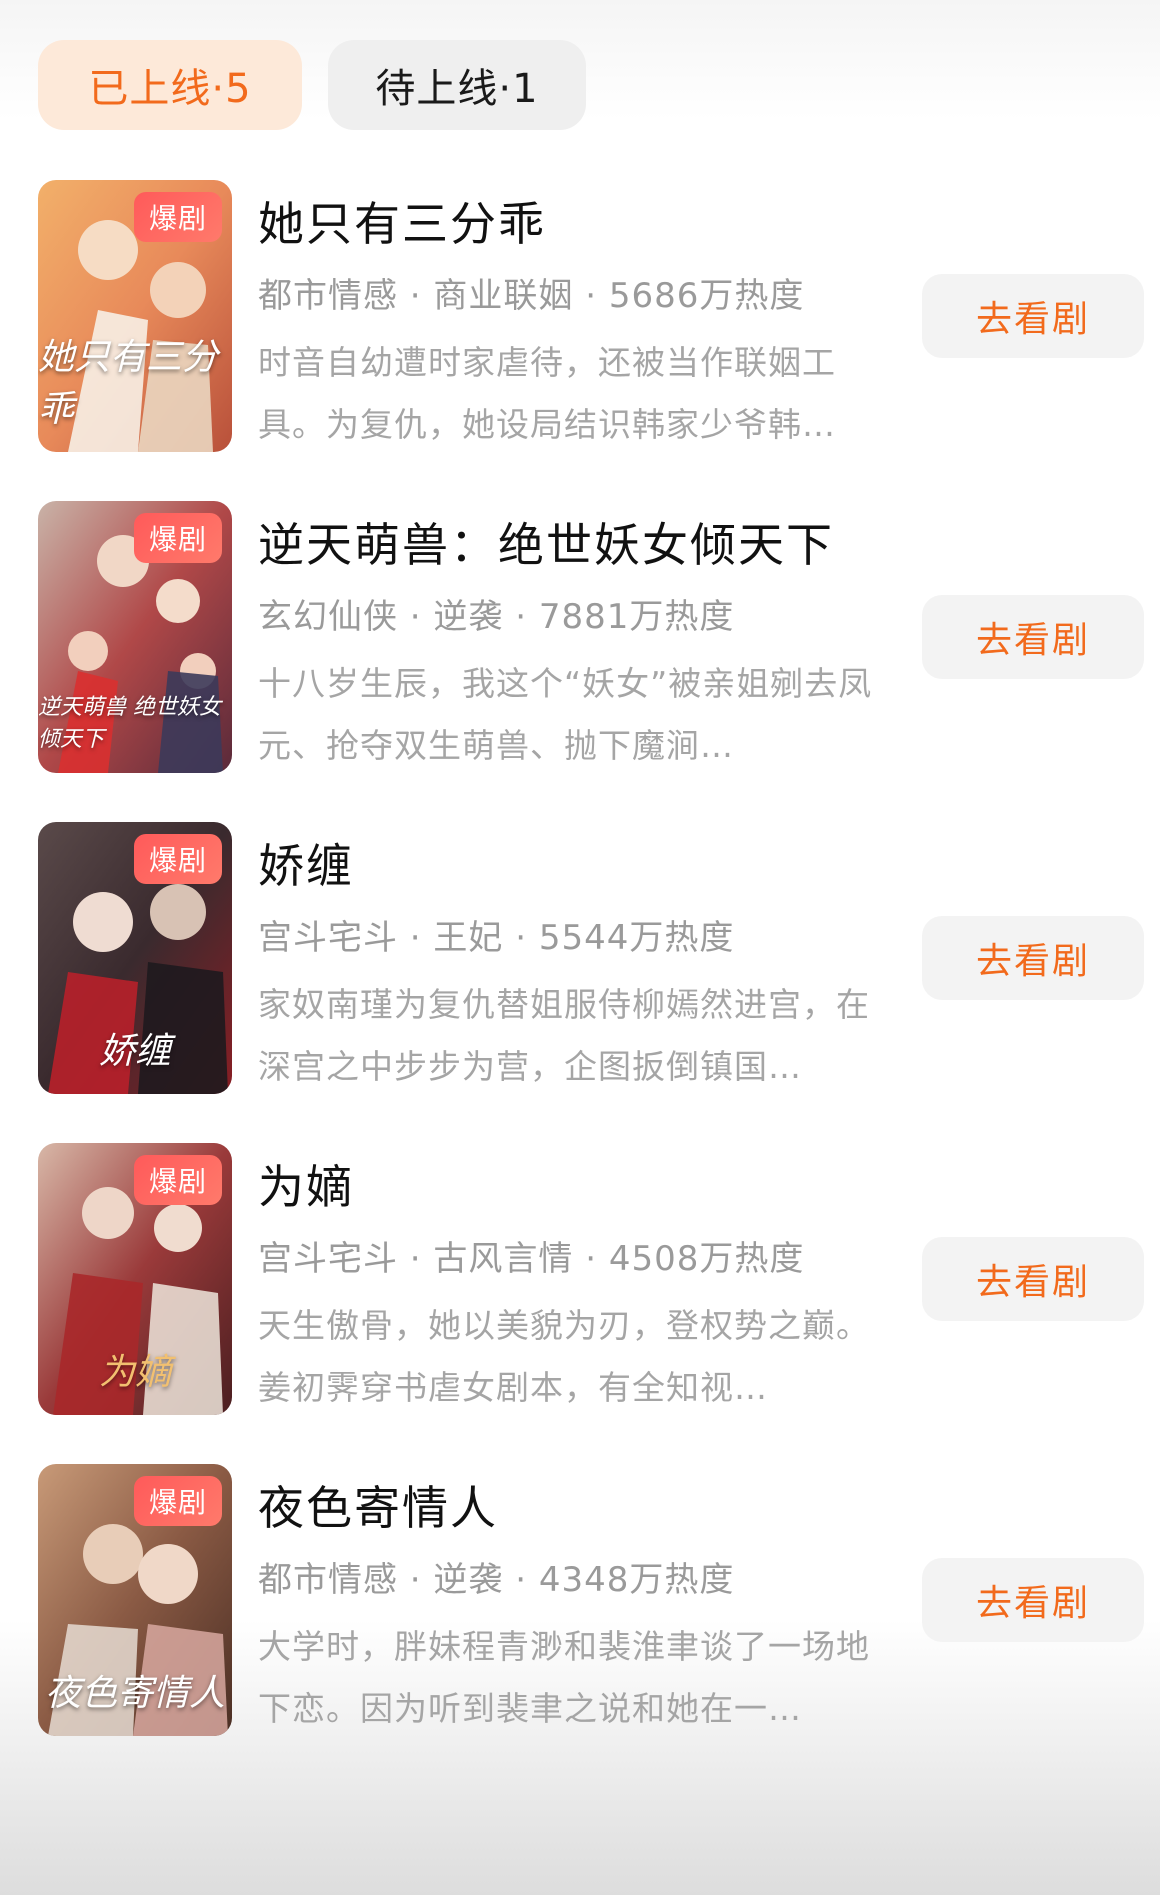 This screenshot has height=1895, width=1160. What do you see at coordinates (496, 617) in the screenshot?
I see `drama-meta: 玄幻仙侠 · 逆袭 · 7881万热度` at bounding box center [496, 617].